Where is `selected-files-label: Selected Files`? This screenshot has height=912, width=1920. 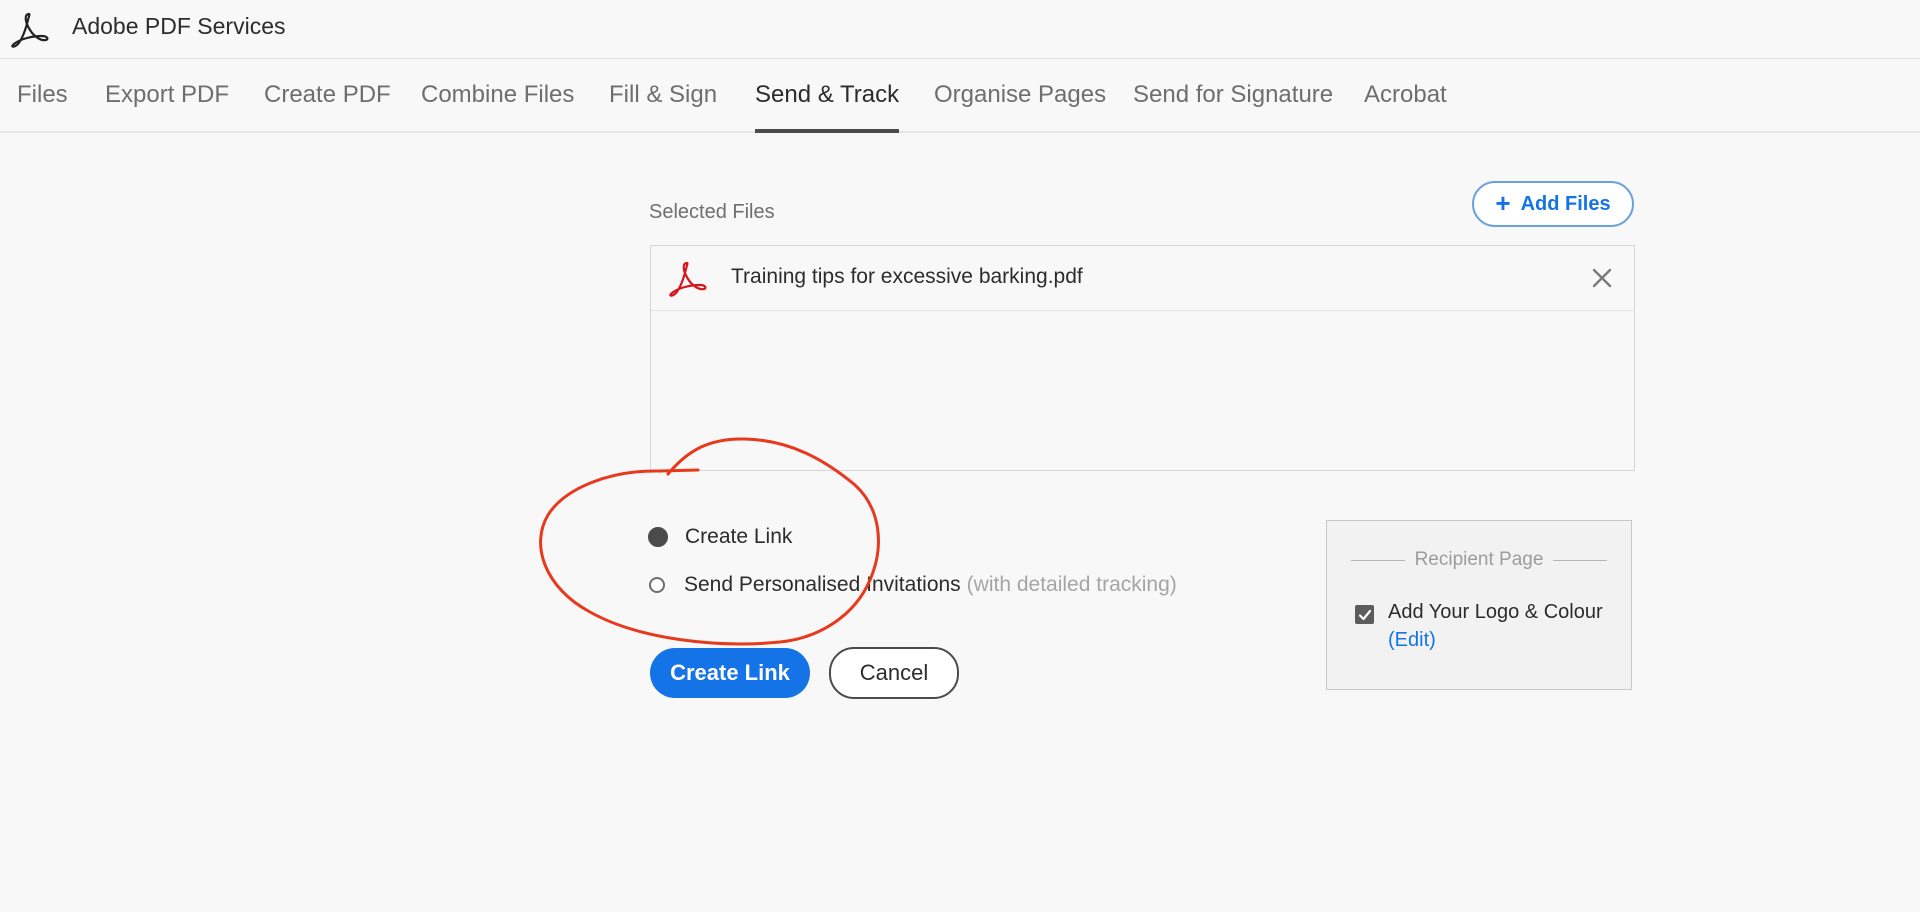 selected-files-label: Selected Files is located at coordinates (712, 212).